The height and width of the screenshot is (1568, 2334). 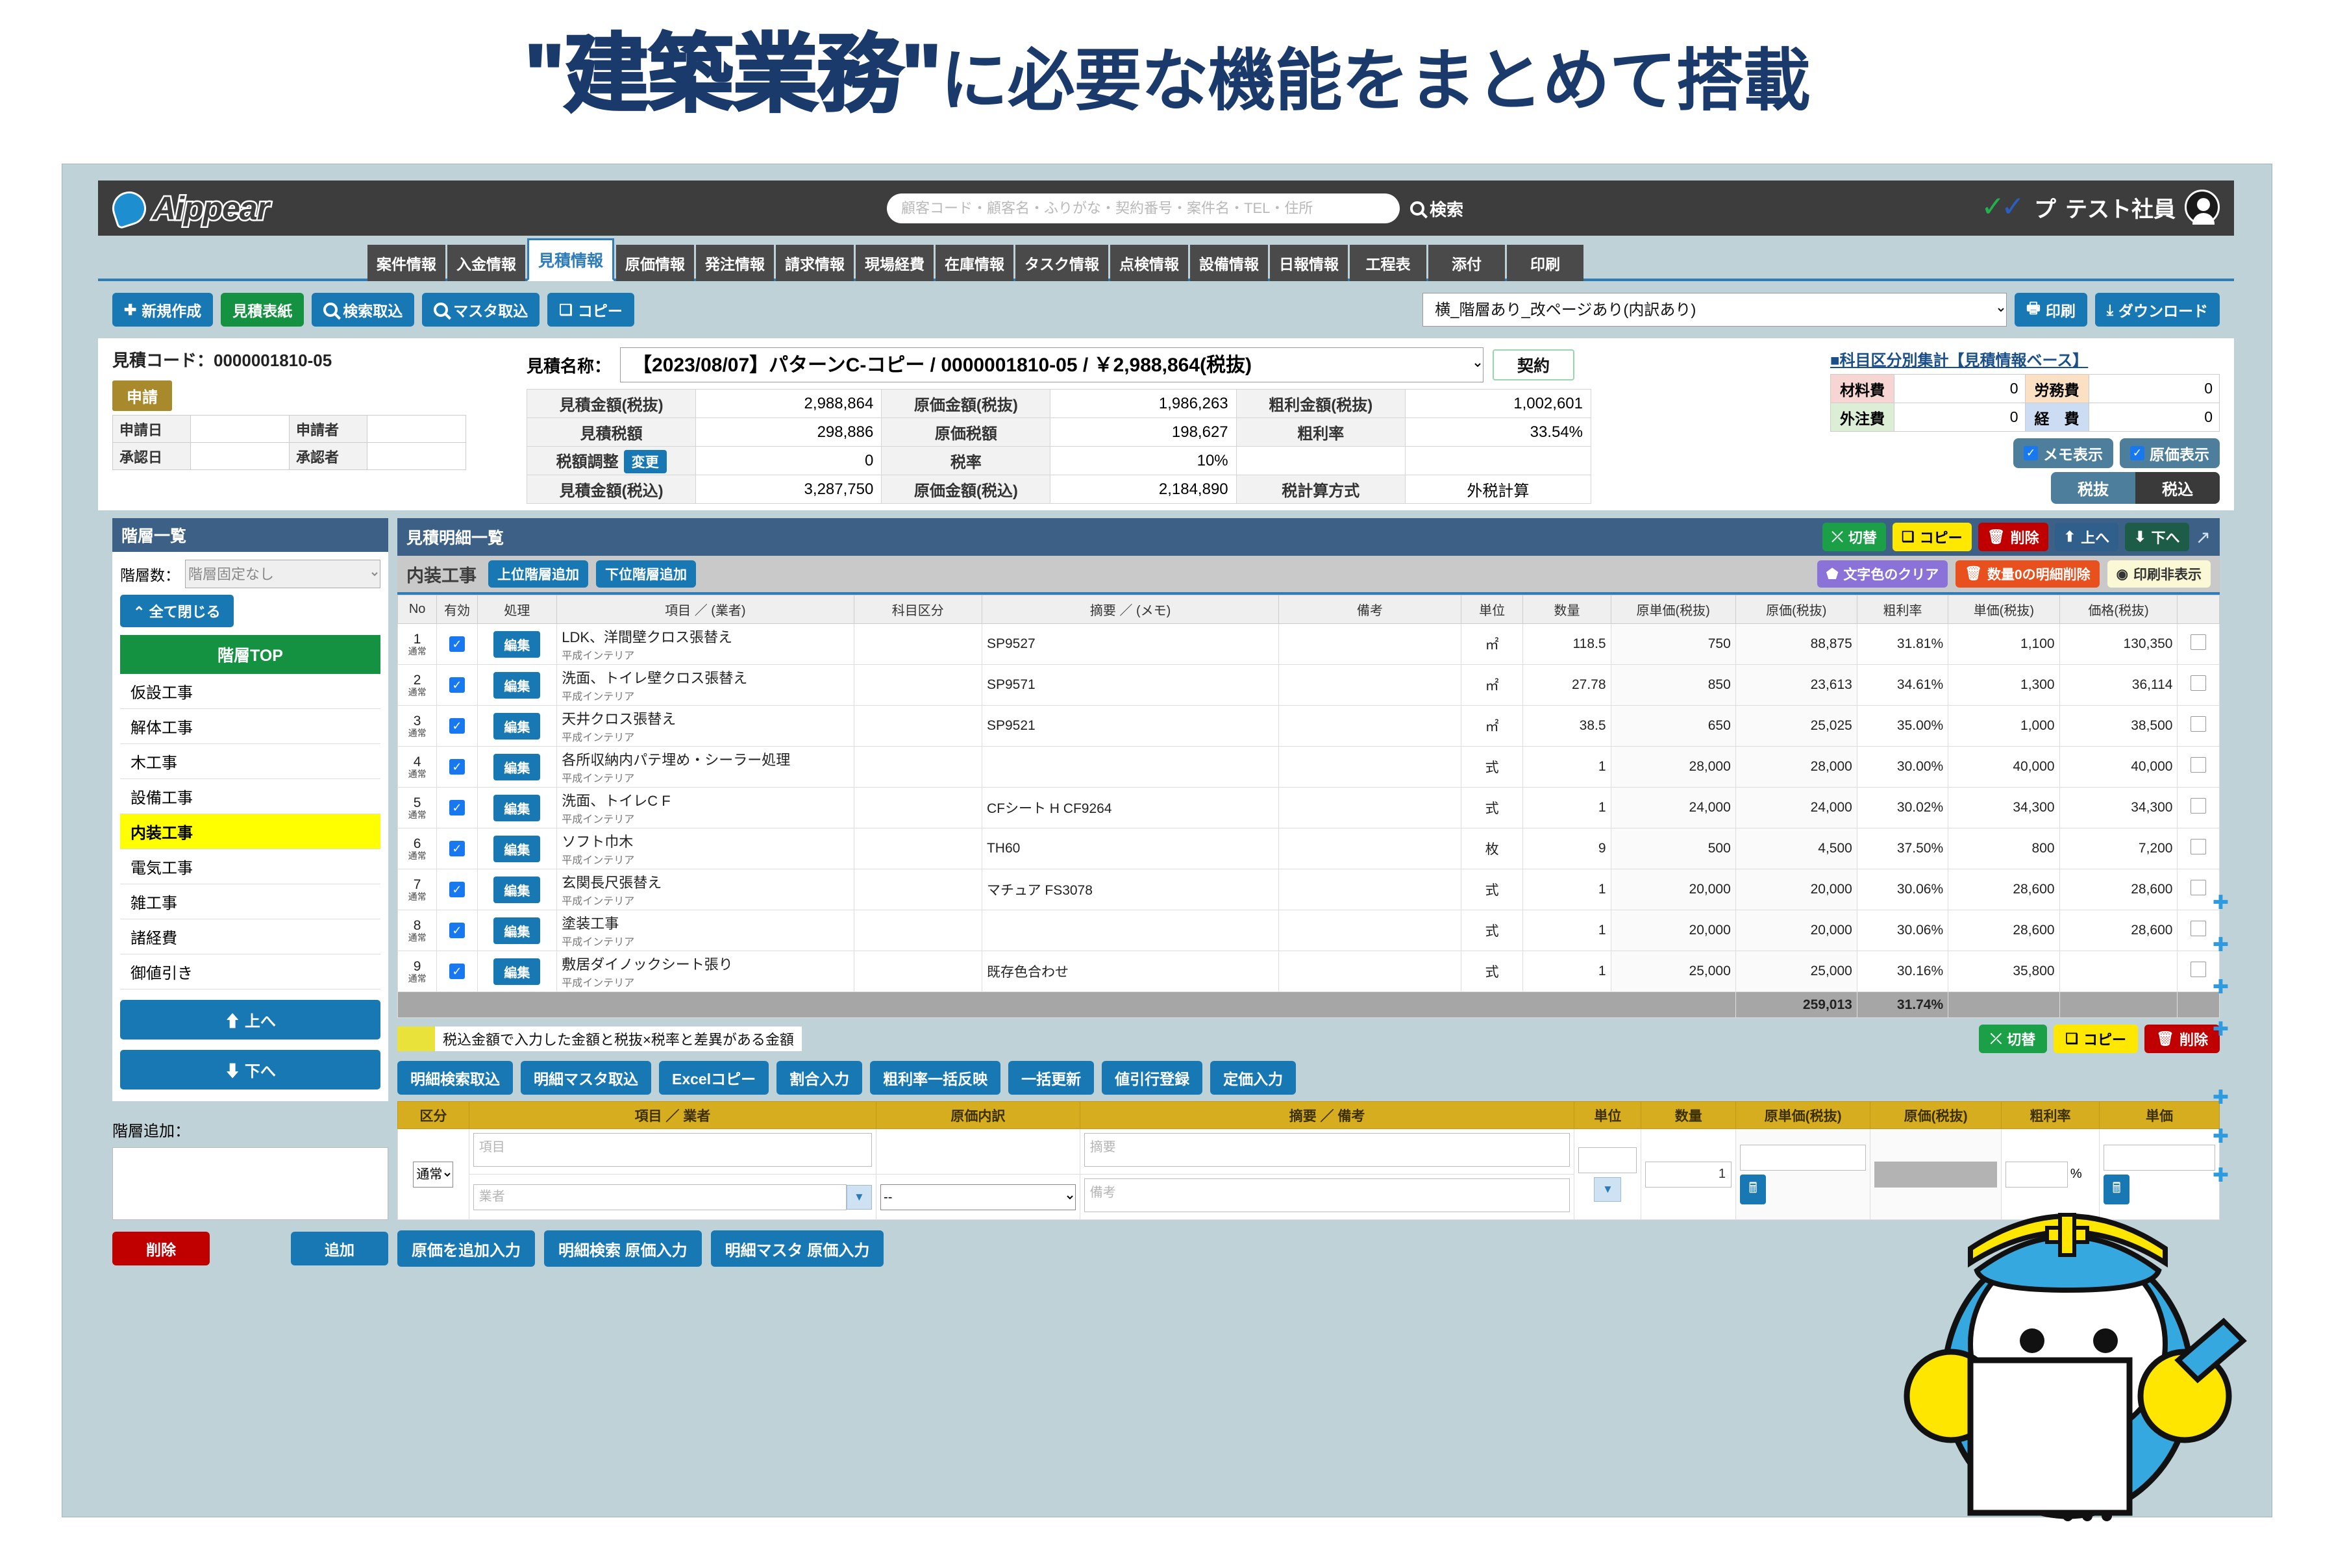 What do you see at coordinates (339, 1248) in the screenshot?
I see `add-tier-button: 追加` at bounding box center [339, 1248].